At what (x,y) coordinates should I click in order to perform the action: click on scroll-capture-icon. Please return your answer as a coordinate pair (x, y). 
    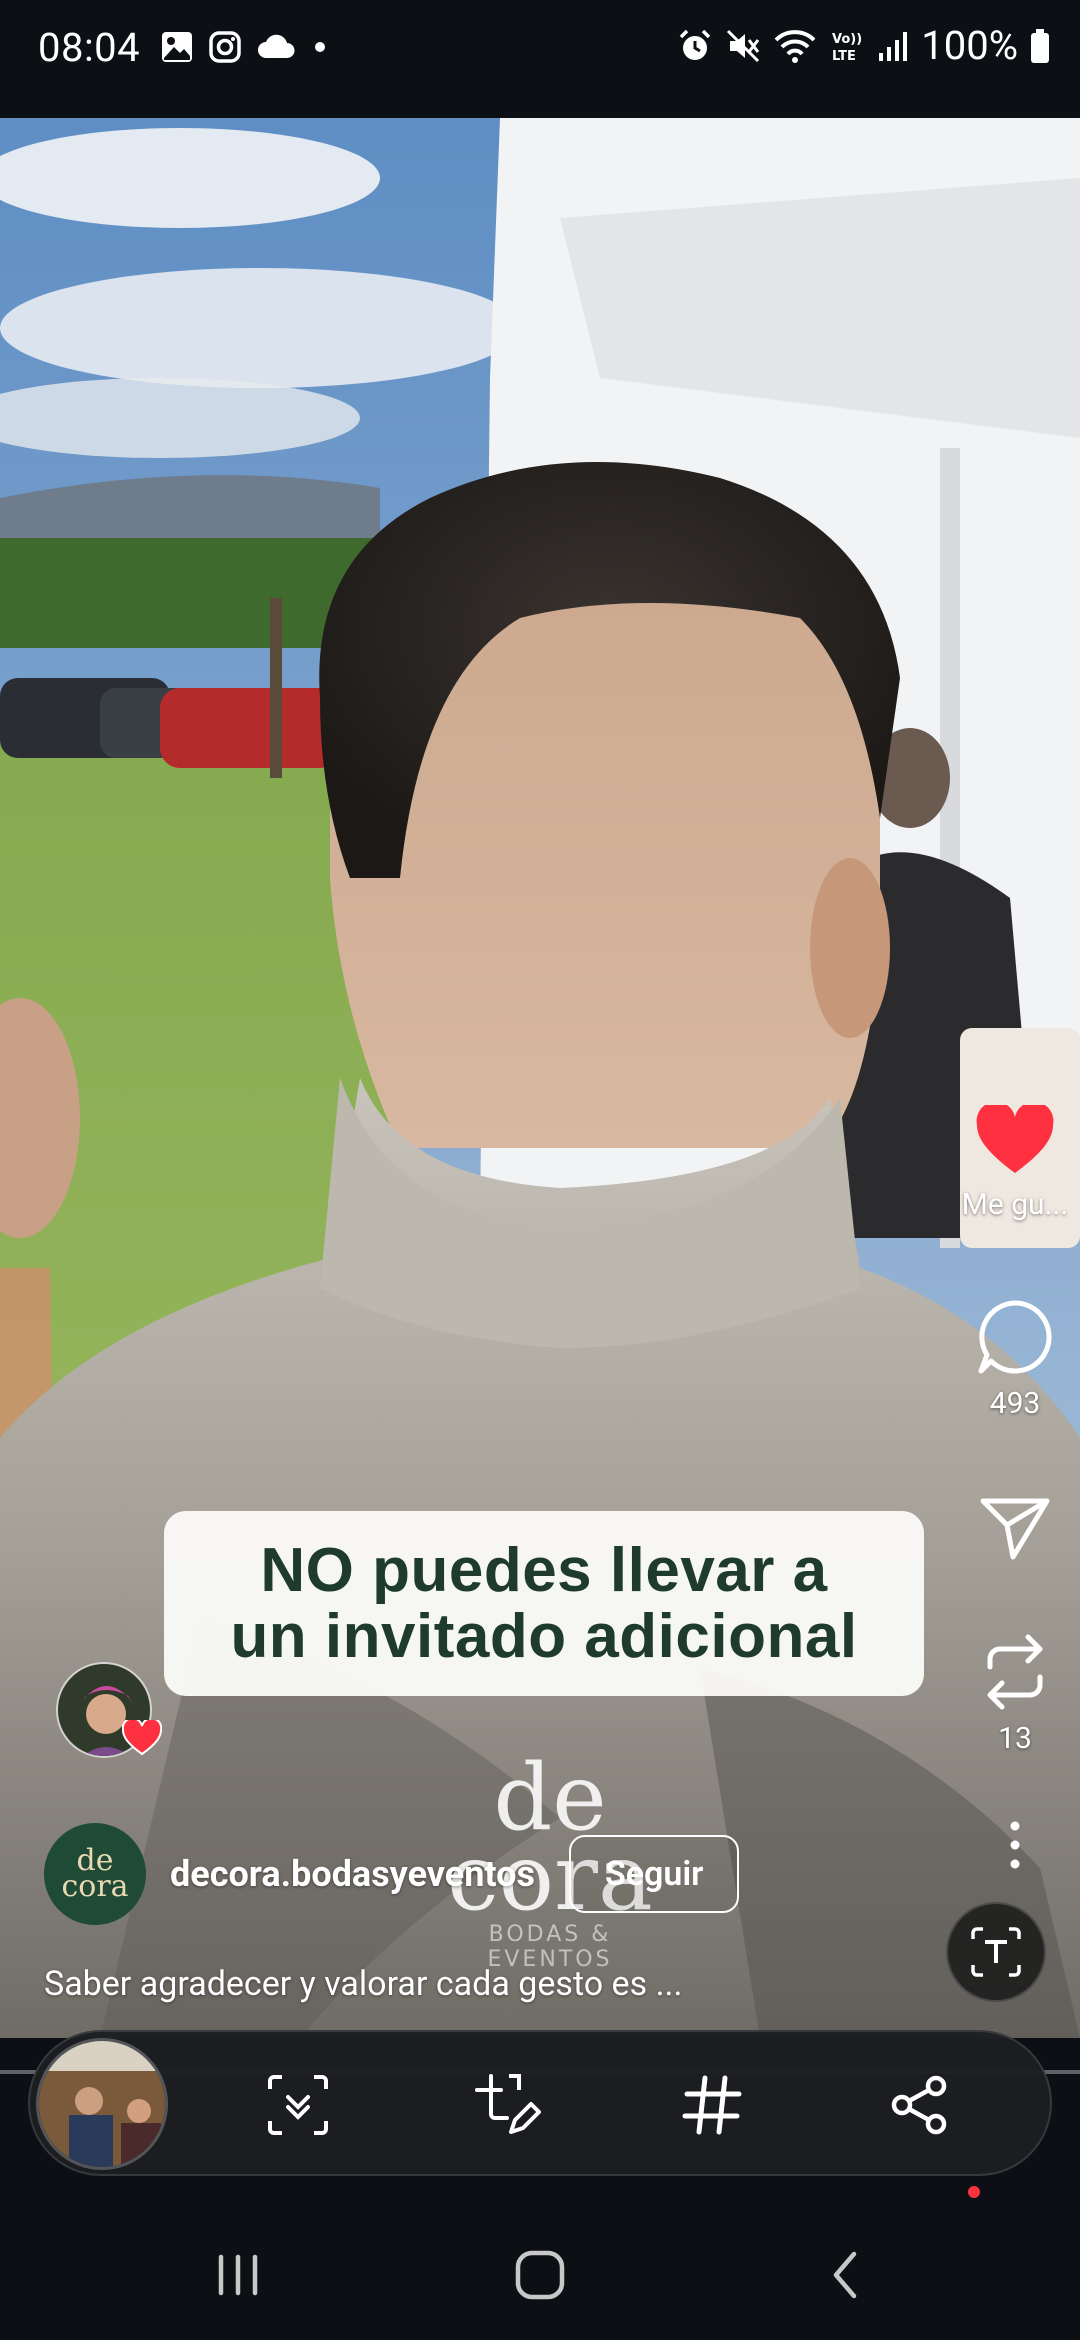
    Looking at the image, I should click on (298, 2105).